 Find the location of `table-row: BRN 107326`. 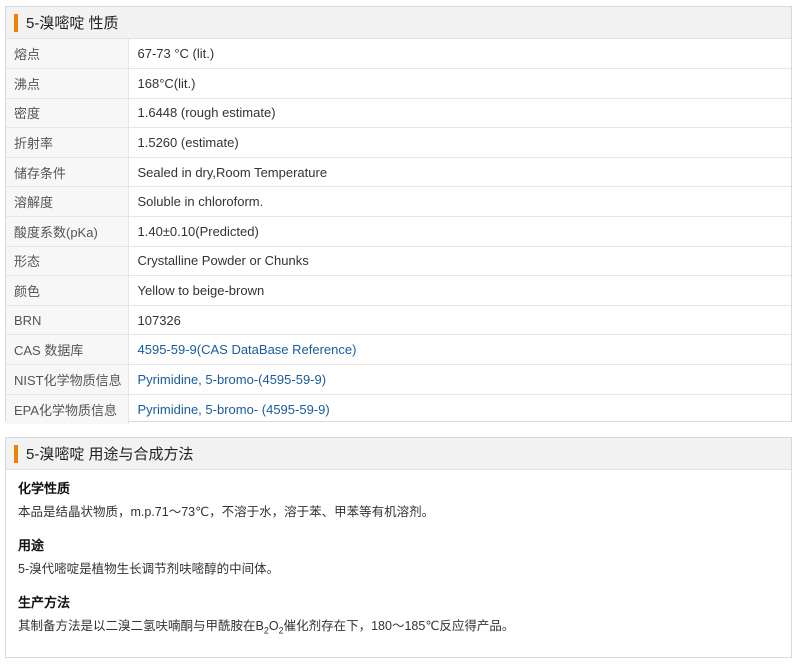

table-row: BRN 107326 is located at coordinates (398, 320).